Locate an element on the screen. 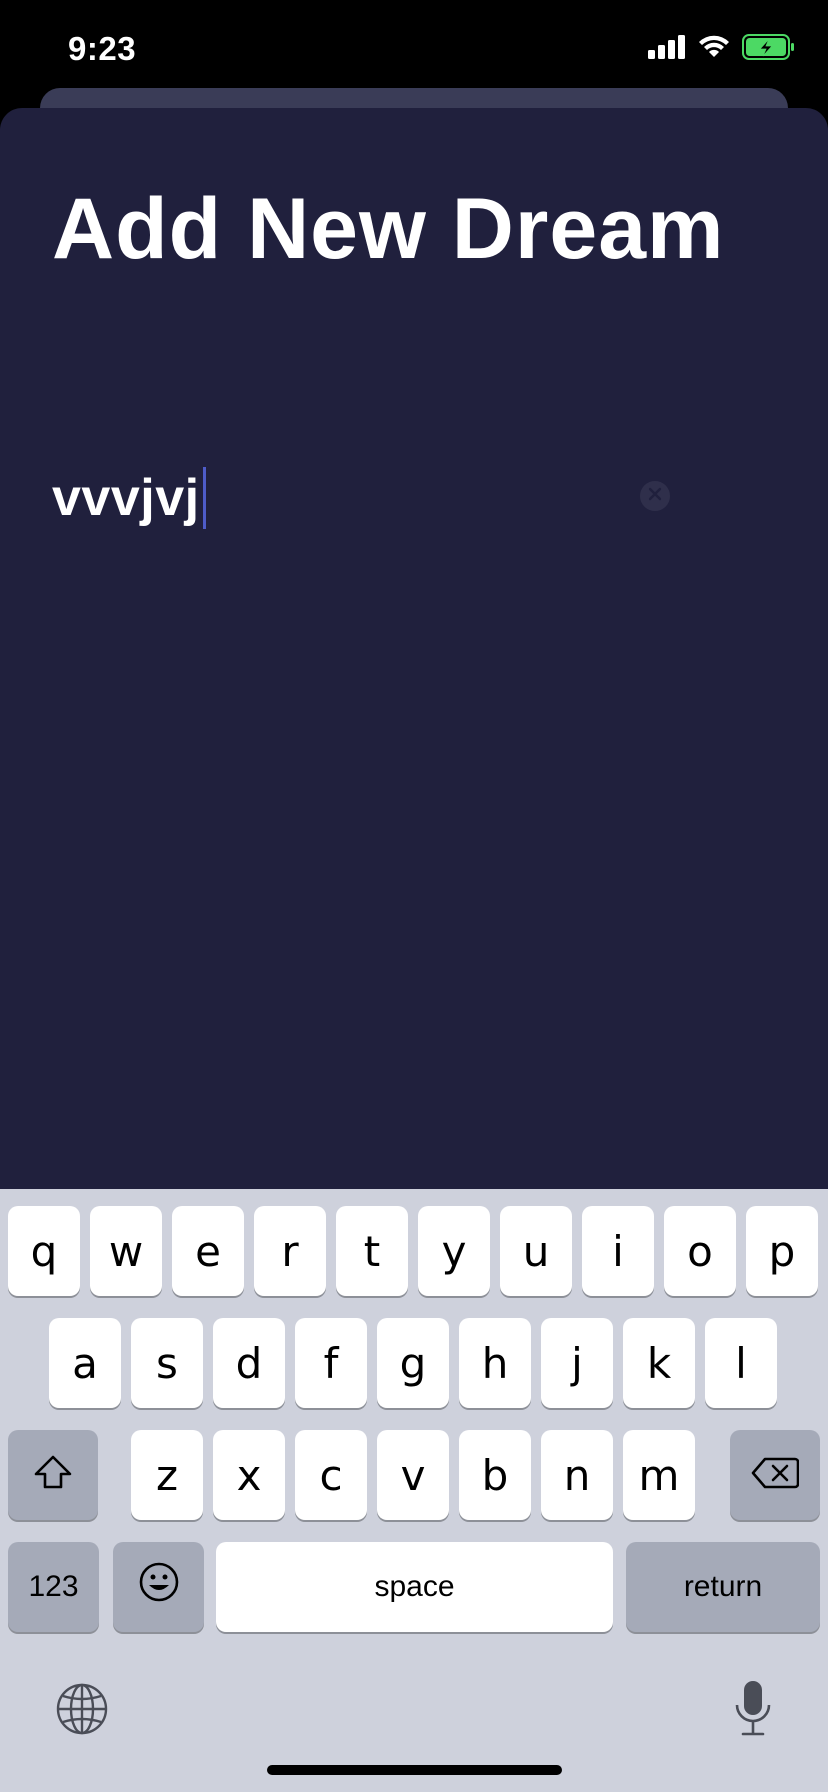  key-v: v is located at coordinates (413, 1475).